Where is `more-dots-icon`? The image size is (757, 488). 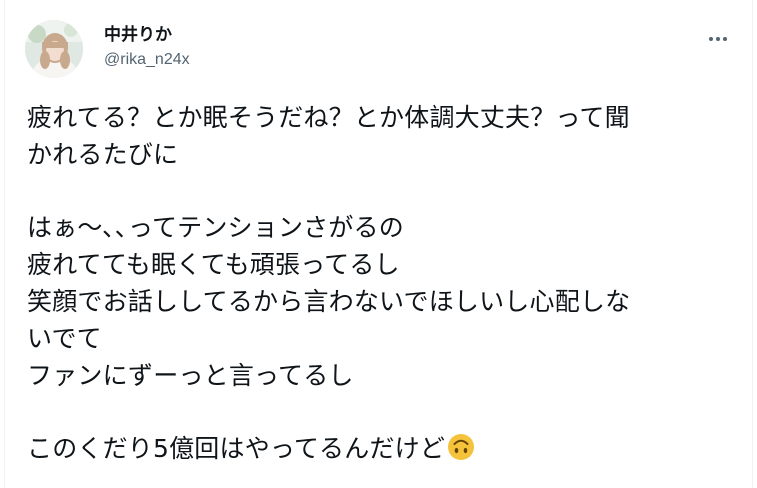 more-dots-icon is located at coordinates (718, 39).